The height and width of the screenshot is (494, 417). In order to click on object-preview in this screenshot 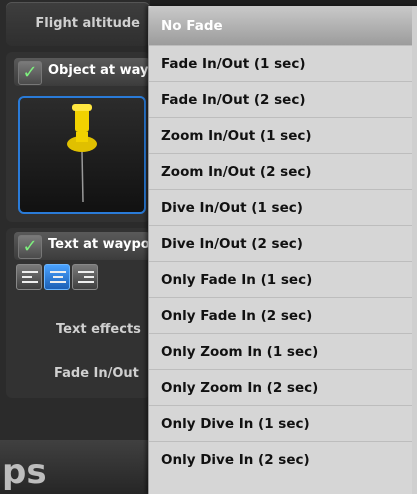, I will do `click(82, 155)`.